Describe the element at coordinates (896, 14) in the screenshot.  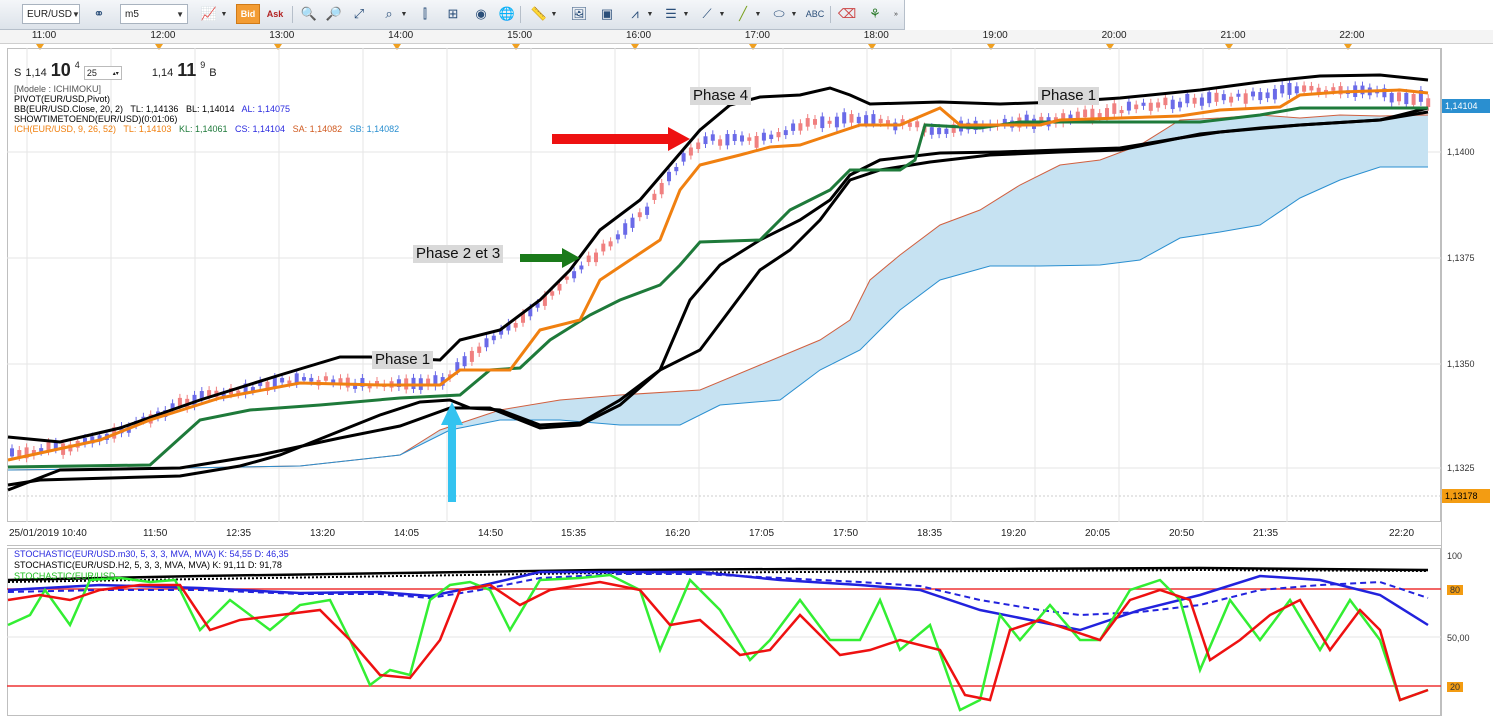
I see `more-dropdown: »` at that location.